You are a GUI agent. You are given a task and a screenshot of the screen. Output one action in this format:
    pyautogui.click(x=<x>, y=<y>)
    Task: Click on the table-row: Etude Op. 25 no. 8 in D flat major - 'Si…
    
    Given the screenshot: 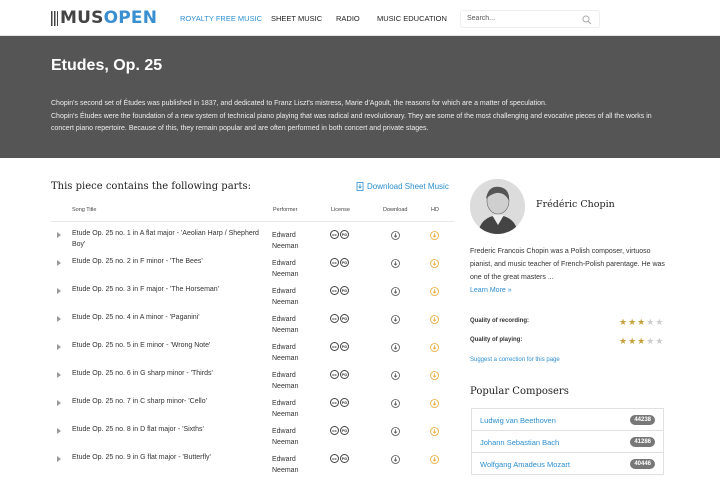 What is the action you would take?
    pyautogui.click(x=252, y=438)
    